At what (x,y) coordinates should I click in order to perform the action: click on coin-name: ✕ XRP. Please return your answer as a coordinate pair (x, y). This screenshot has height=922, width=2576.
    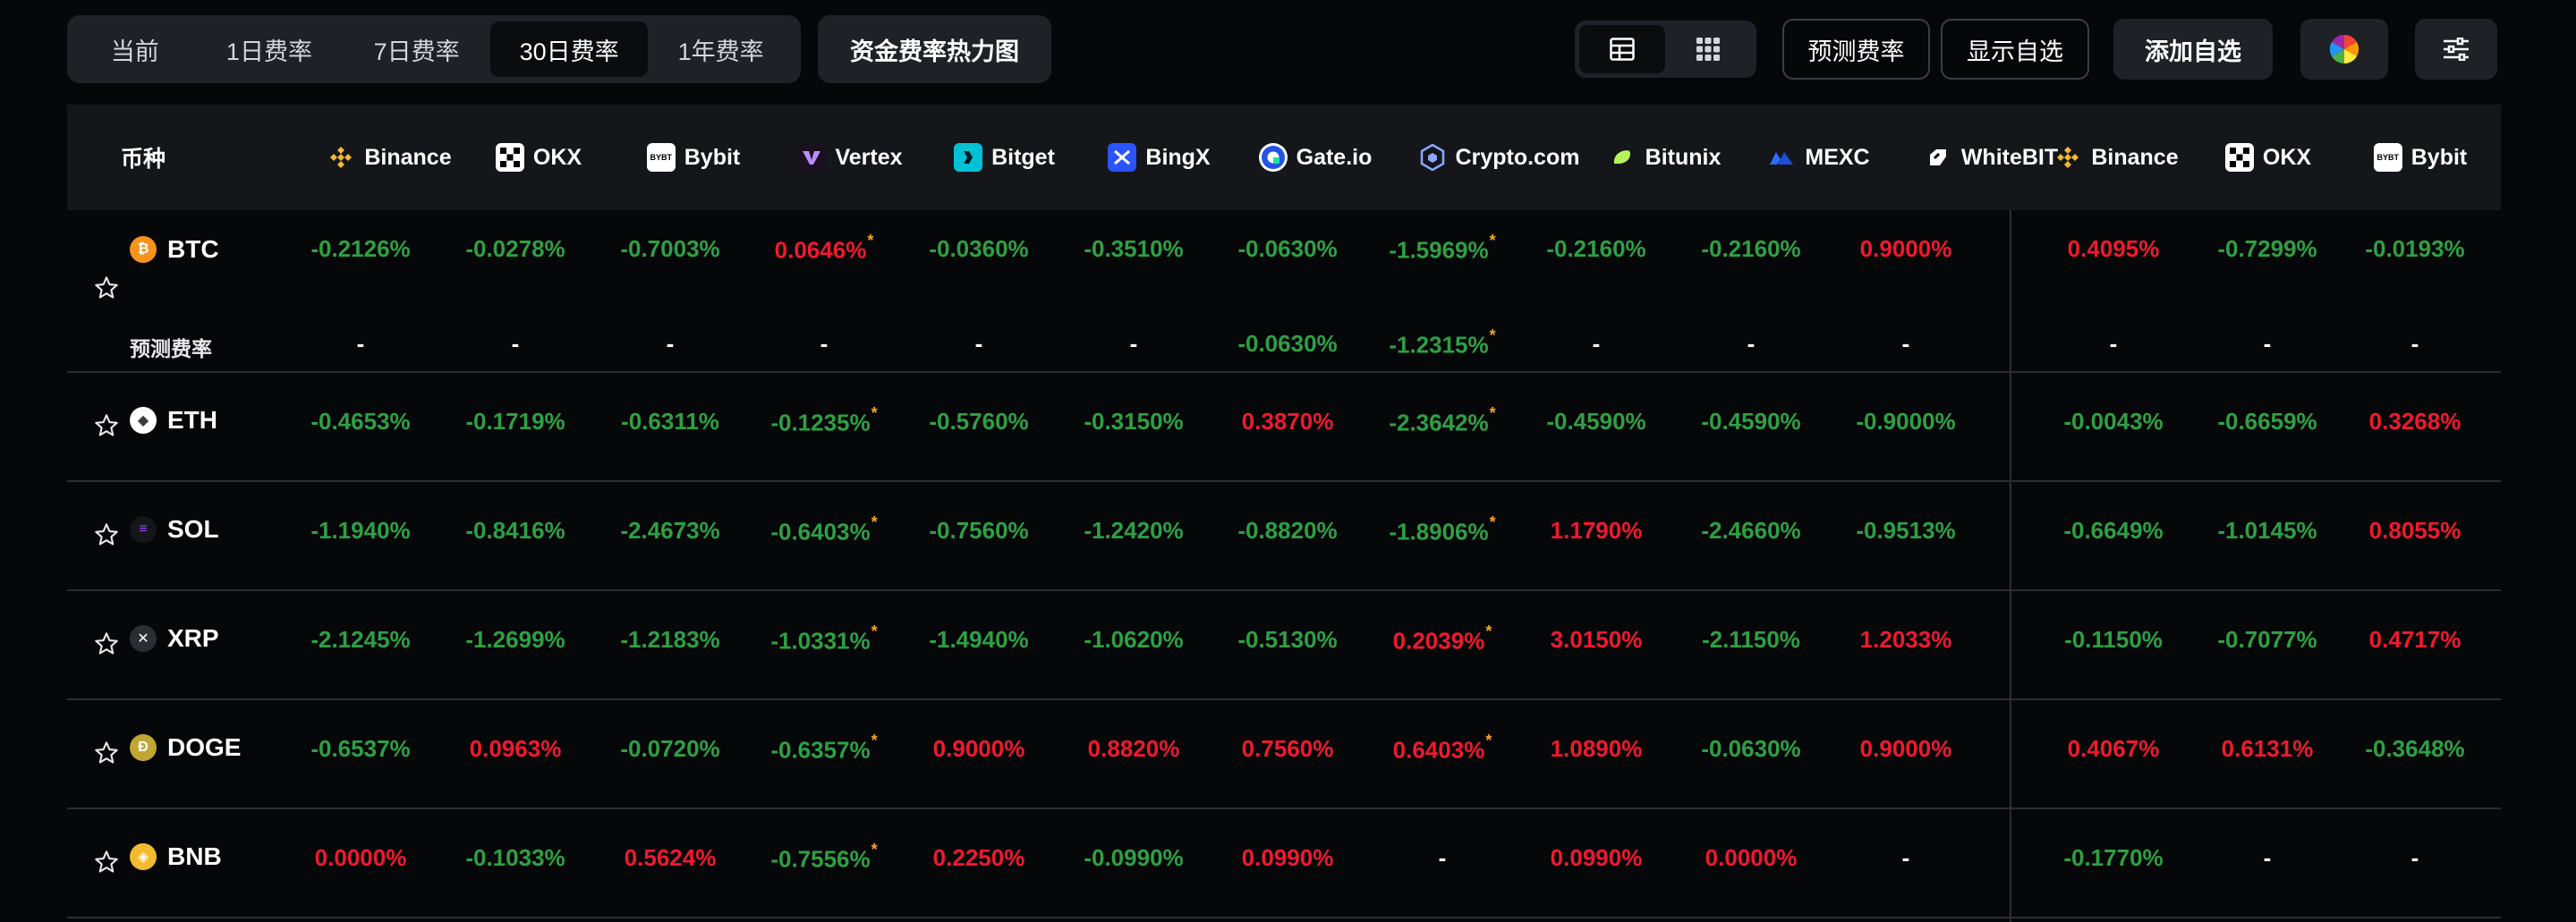
    Looking at the image, I should click on (174, 638).